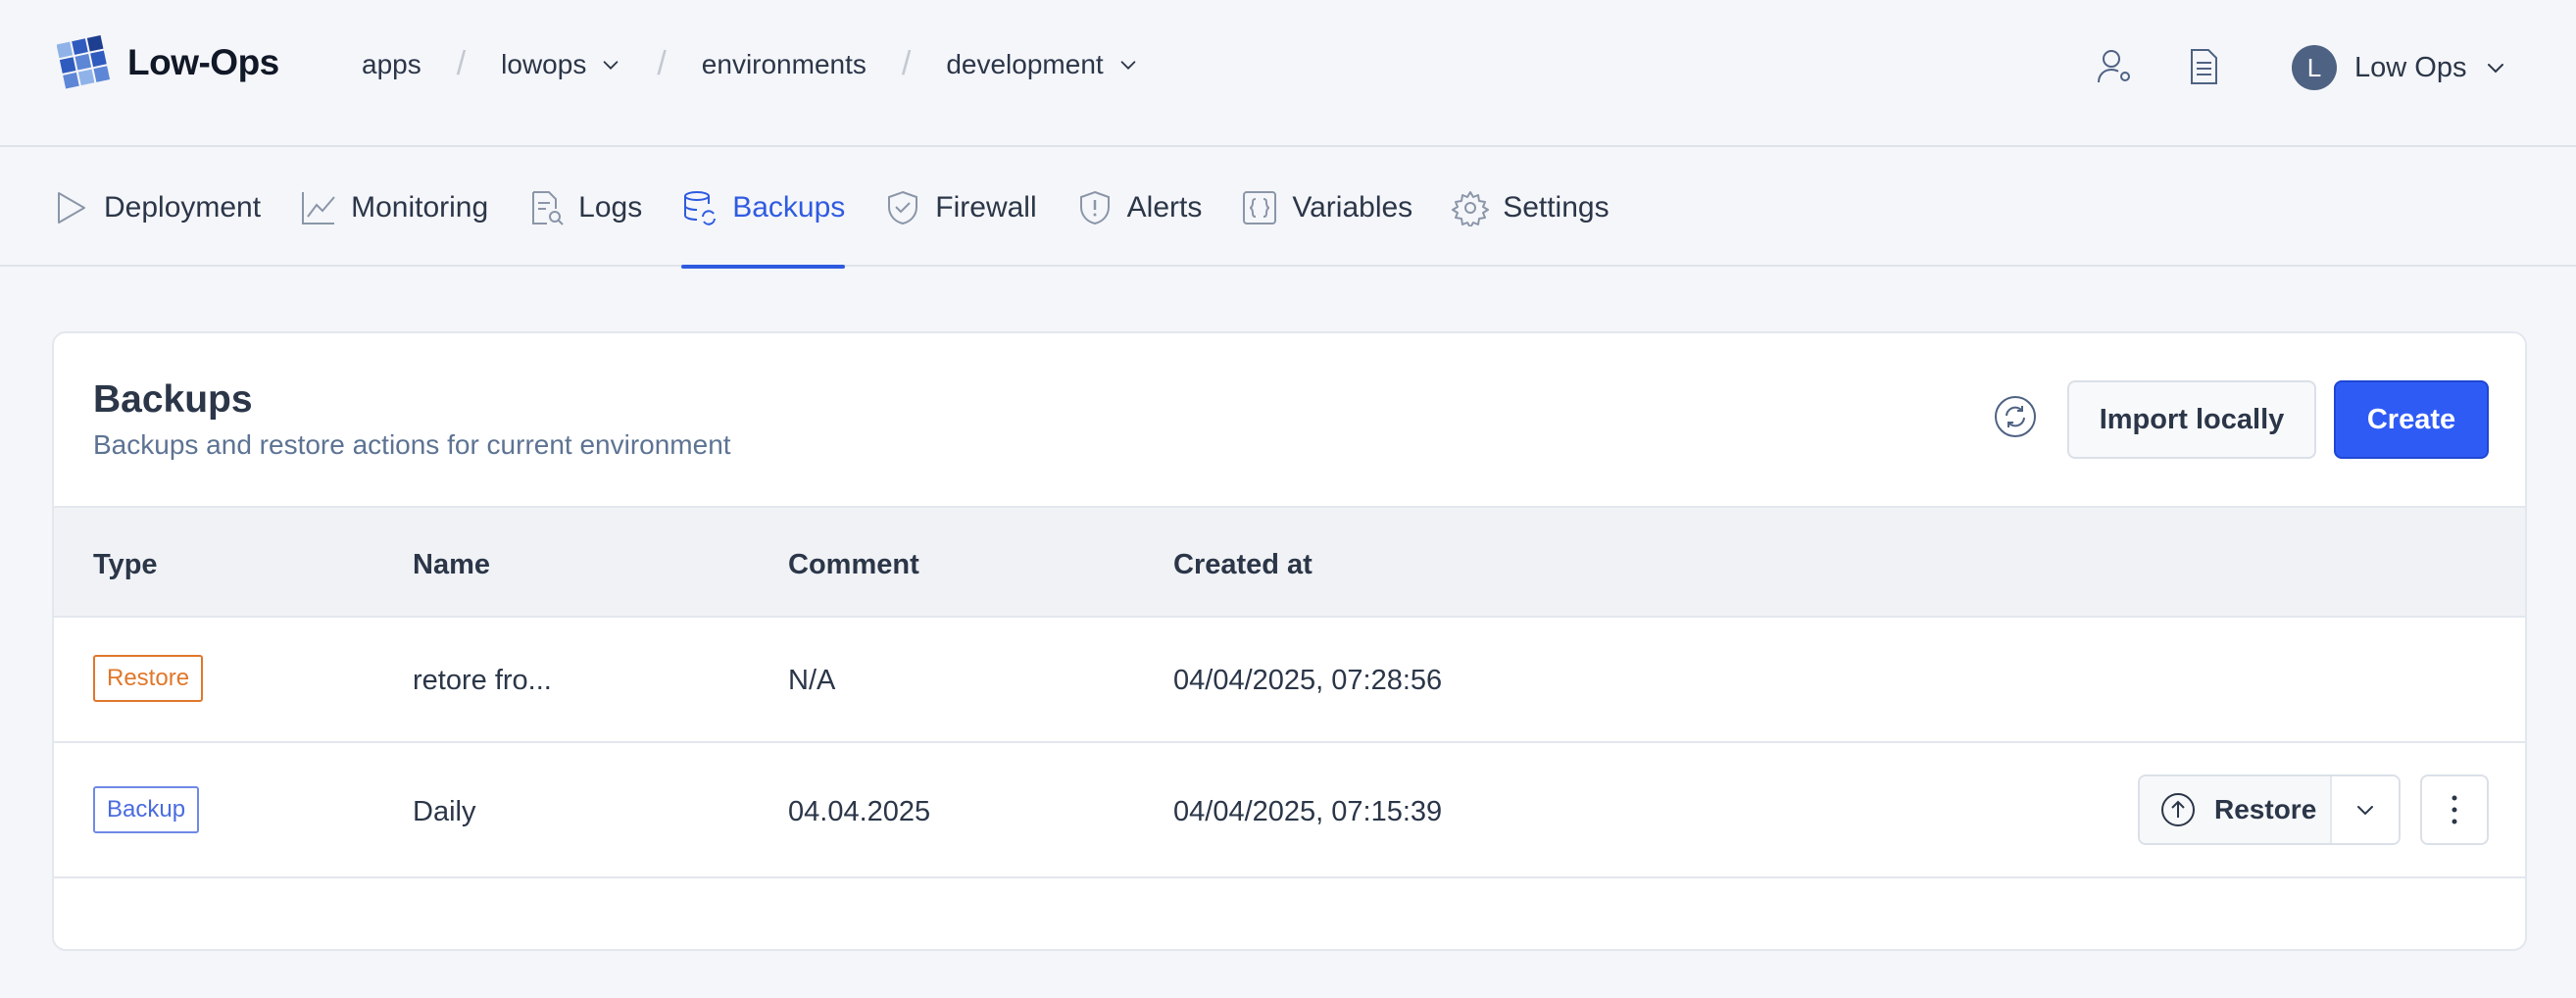  Describe the element at coordinates (2015, 416) in the screenshot. I see `refresh-icon` at that location.